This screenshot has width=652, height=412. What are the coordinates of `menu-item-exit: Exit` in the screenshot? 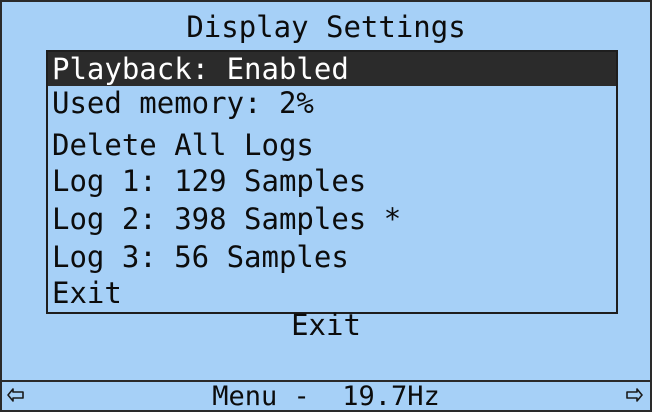 It's located at (332, 293).